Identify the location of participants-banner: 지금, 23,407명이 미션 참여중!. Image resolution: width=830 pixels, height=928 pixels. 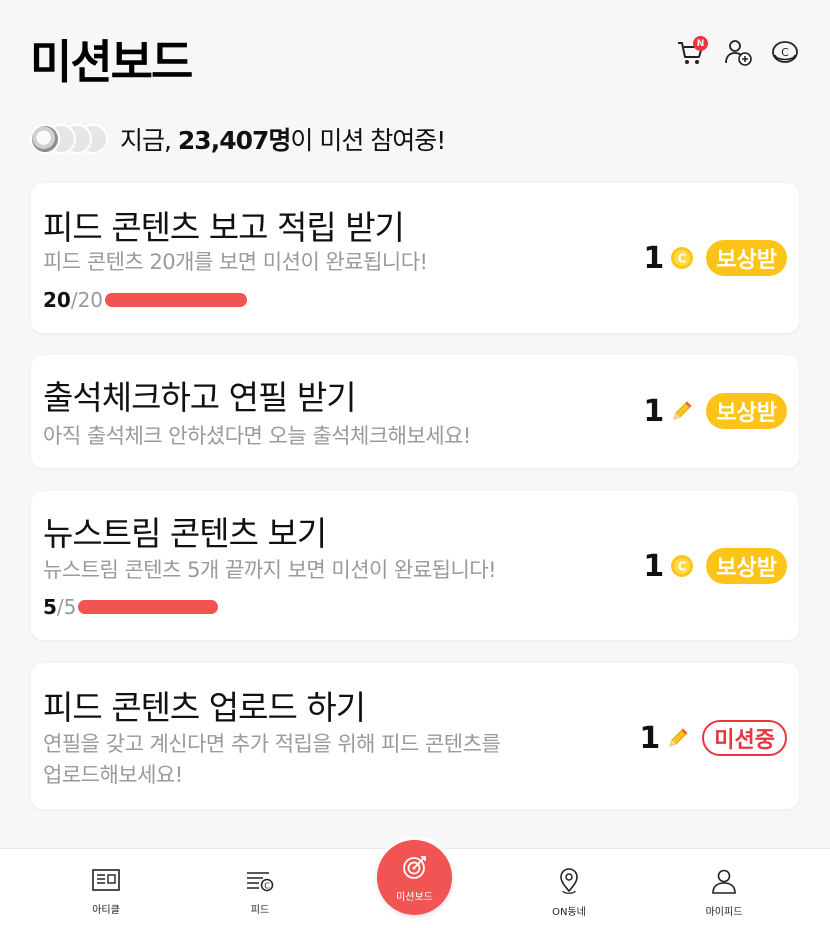
(238, 139).